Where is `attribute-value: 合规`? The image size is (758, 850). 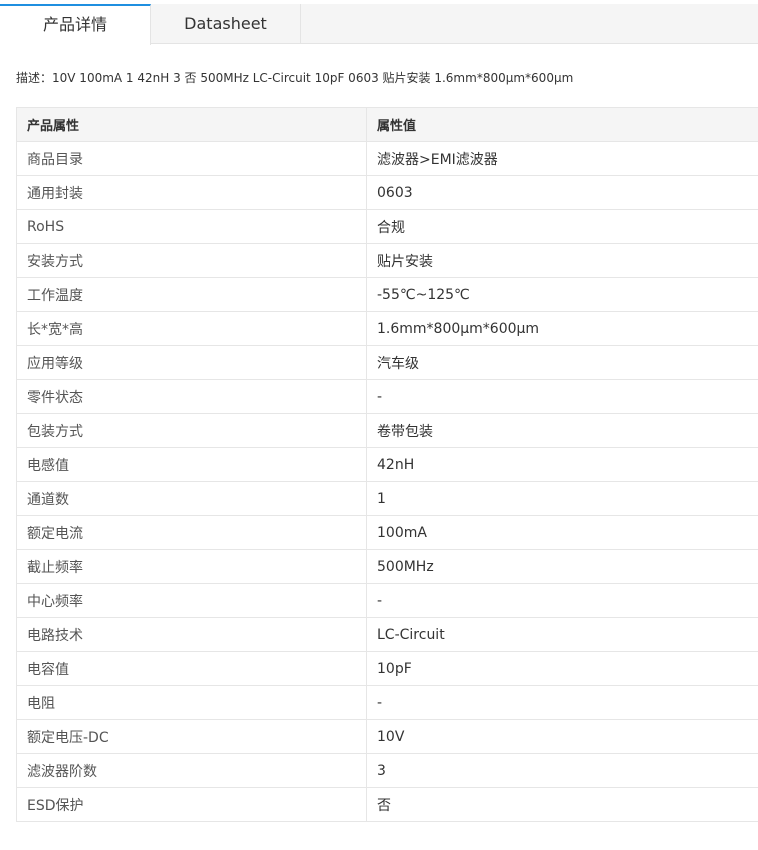
attribute-value: 合规 is located at coordinates (562, 226).